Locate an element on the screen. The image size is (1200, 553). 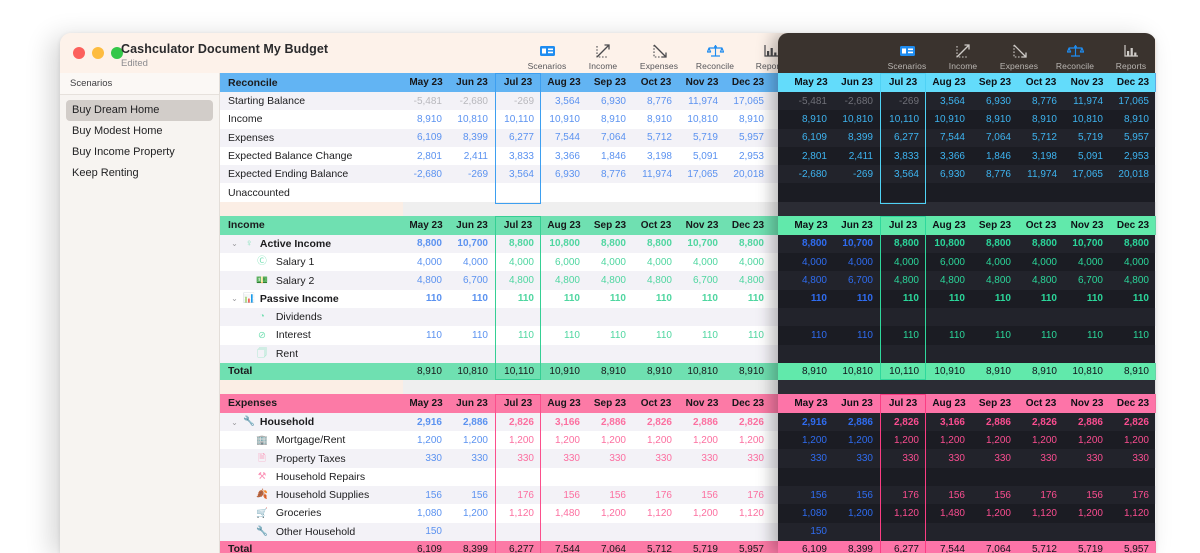
sidebar-item-buy-dream-home: Buy Dream Home is located at coordinates (139, 110).